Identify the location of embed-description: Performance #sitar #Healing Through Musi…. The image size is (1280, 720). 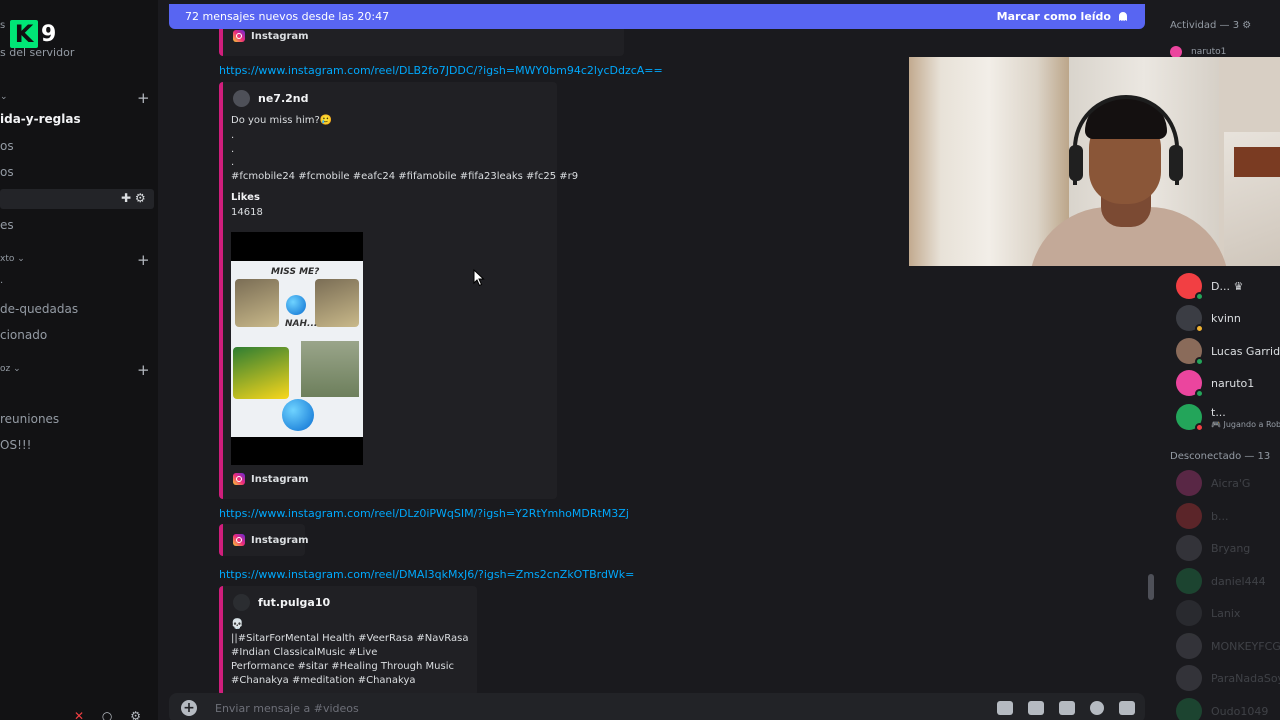
(342, 666).